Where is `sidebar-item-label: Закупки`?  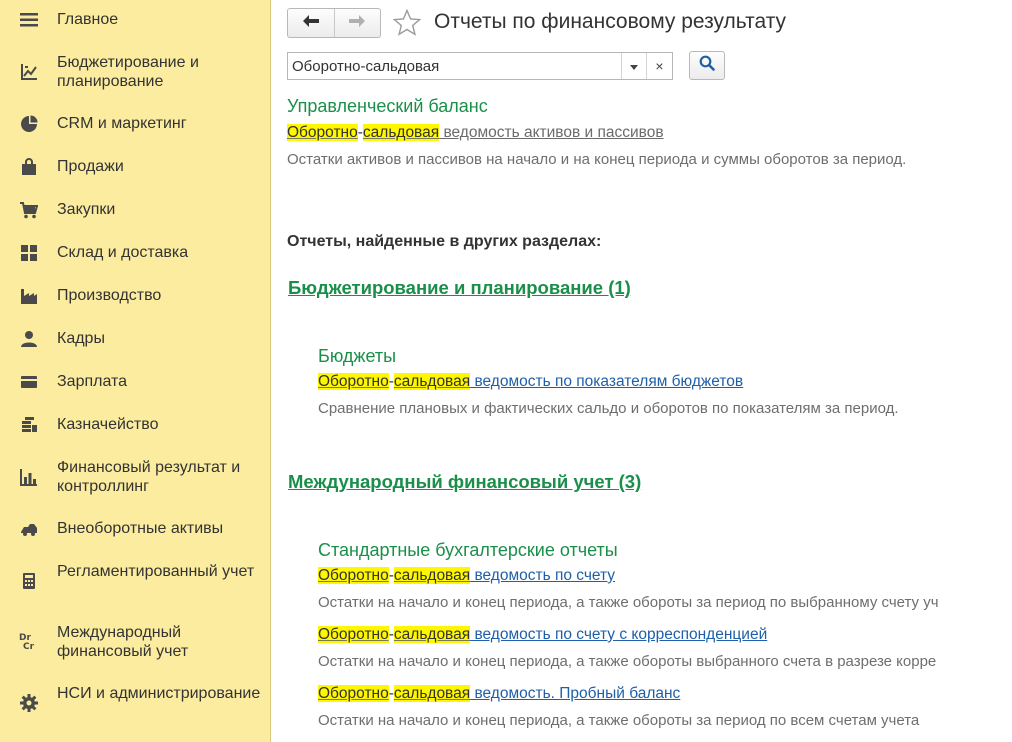
sidebar-item-label: Закупки is located at coordinates (86, 209).